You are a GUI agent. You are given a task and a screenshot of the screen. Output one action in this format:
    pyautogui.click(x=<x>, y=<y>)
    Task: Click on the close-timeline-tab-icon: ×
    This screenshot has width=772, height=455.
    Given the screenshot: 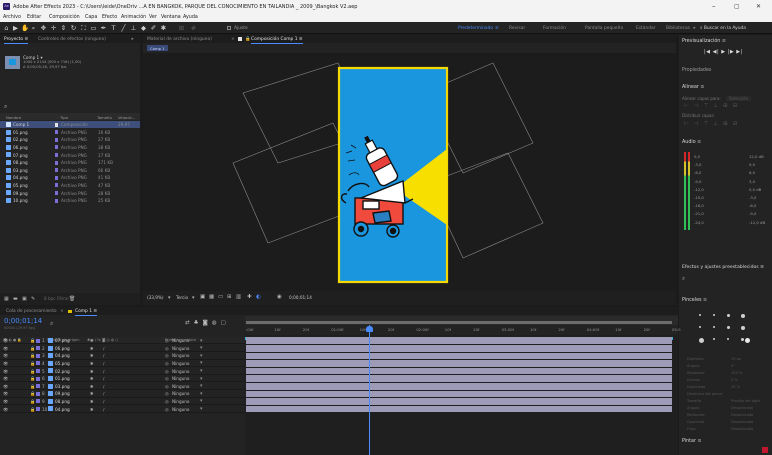 What is the action you would take?
    pyautogui.click(x=62, y=311)
    